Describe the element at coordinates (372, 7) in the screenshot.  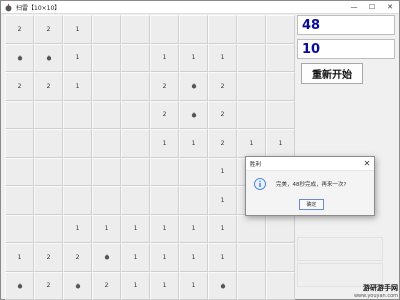
I see `maximize-button: ☐` at that location.